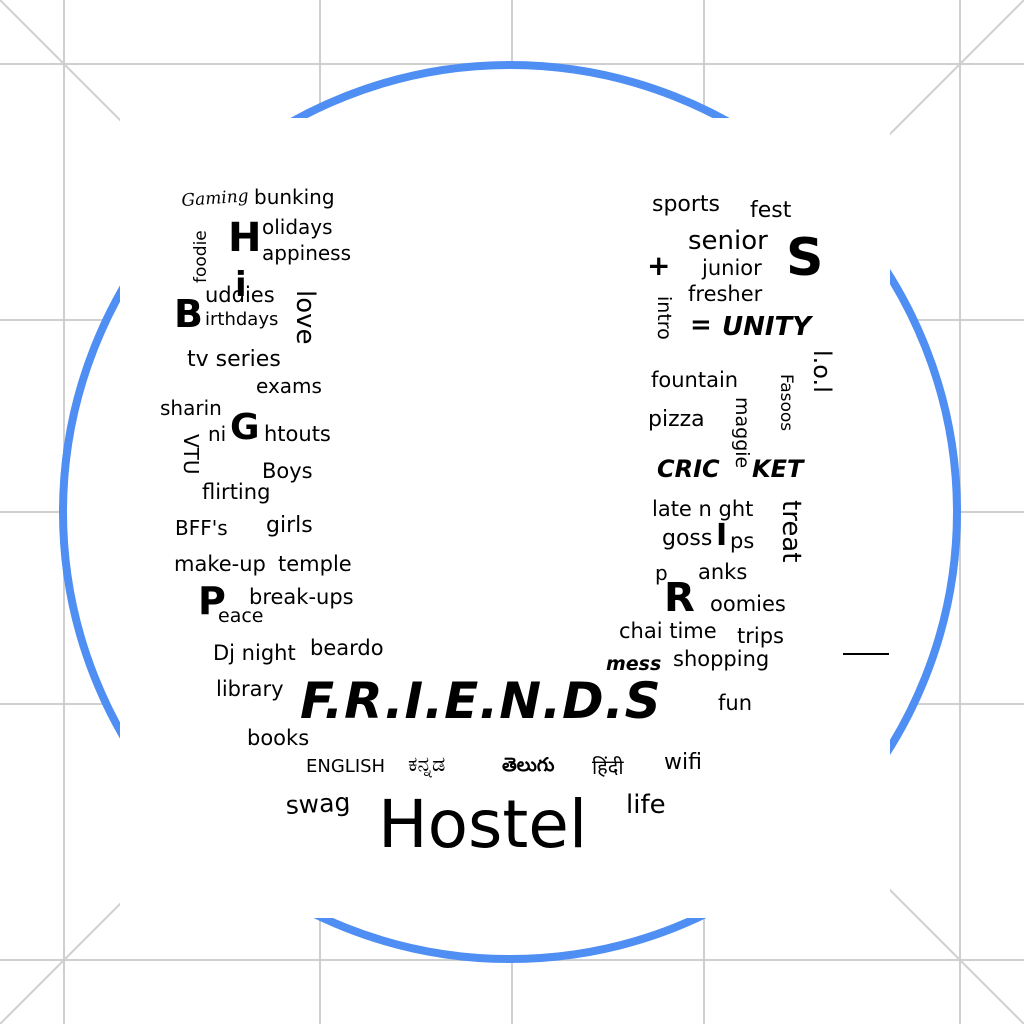 The image size is (1024, 1024). Describe the element at coordinates (254, 653) in the screenshot. I see `word-dj-night: Dj night` at that location.